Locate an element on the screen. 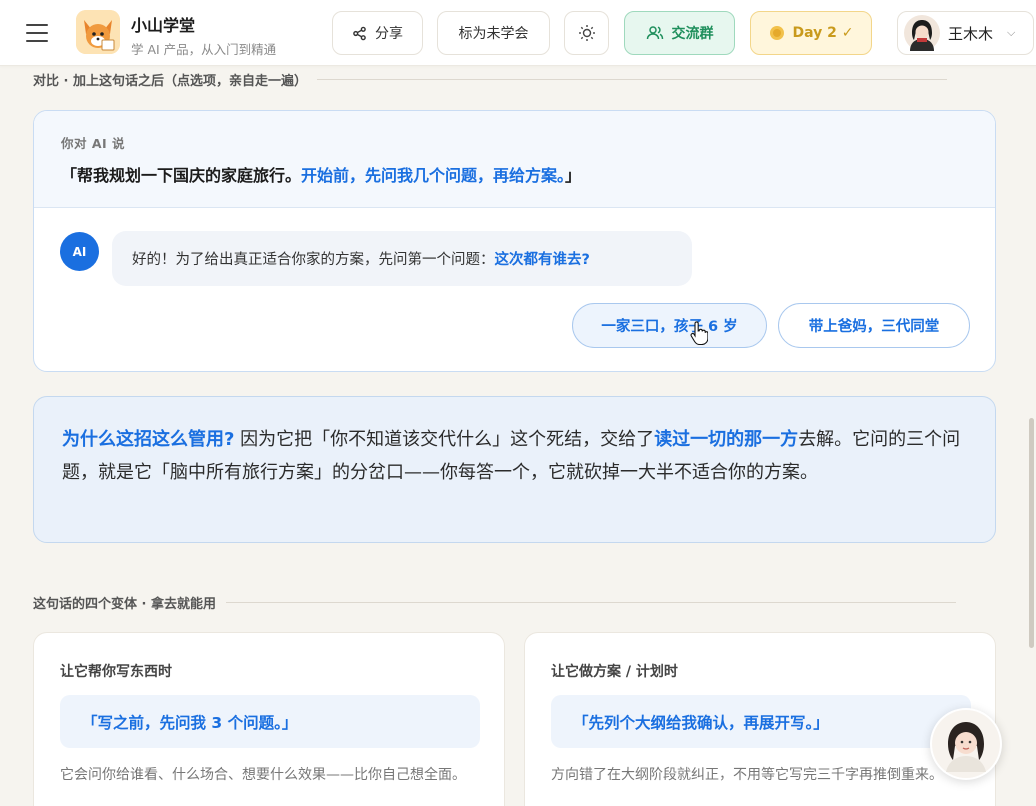 Image resolution: width=1036 pixels, height=806 pixels. assistant-avatar is located at coordinates (966, 744).